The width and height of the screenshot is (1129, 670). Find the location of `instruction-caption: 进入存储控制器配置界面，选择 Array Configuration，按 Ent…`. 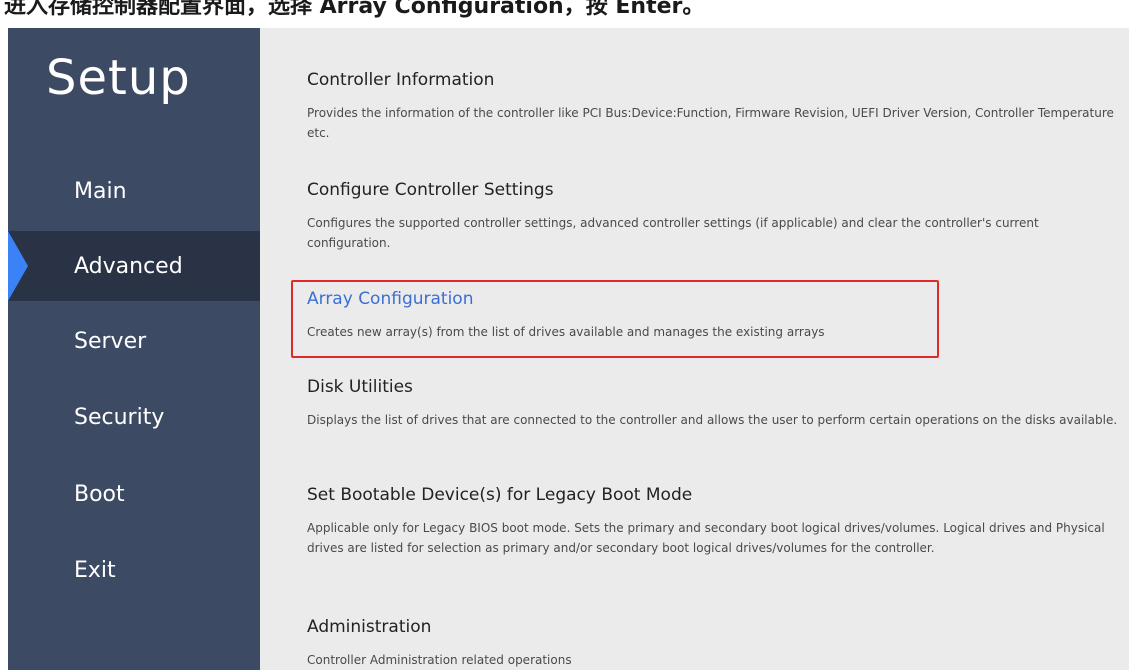

instruction-caption: 进入存储控制器配置界面，选择 Array Configuration，按 Ent… is located at coordinates (564, 14).